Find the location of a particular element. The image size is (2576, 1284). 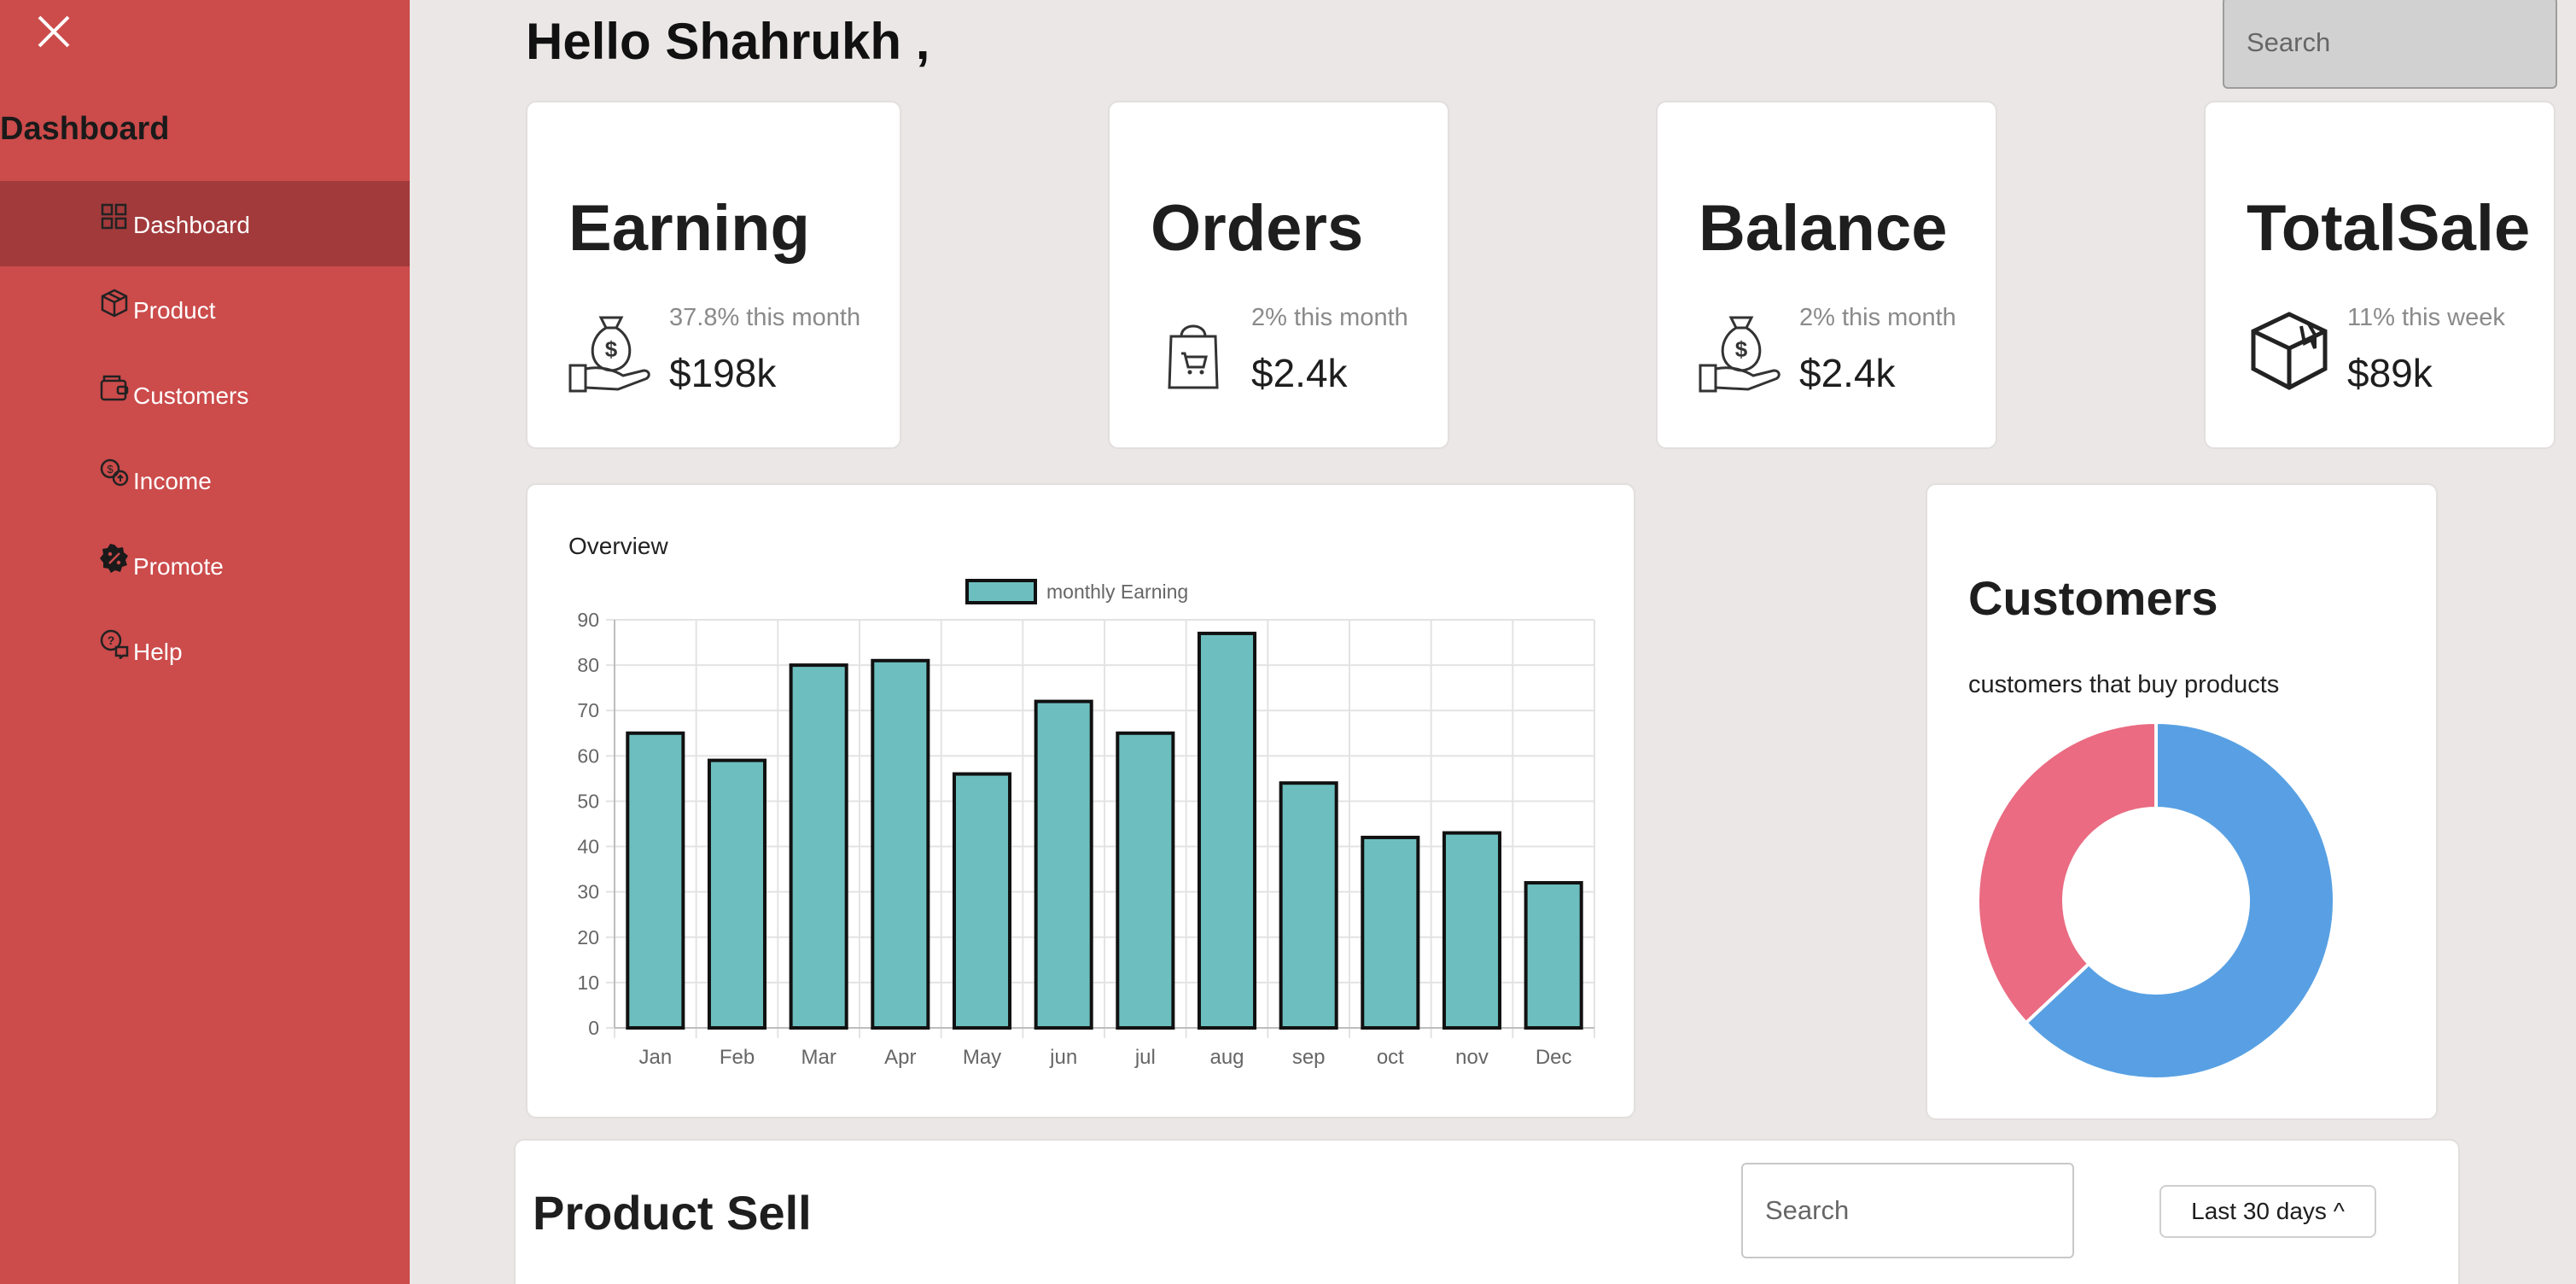

stat-change: 37.8% this month is located at coordinates (765, 317).